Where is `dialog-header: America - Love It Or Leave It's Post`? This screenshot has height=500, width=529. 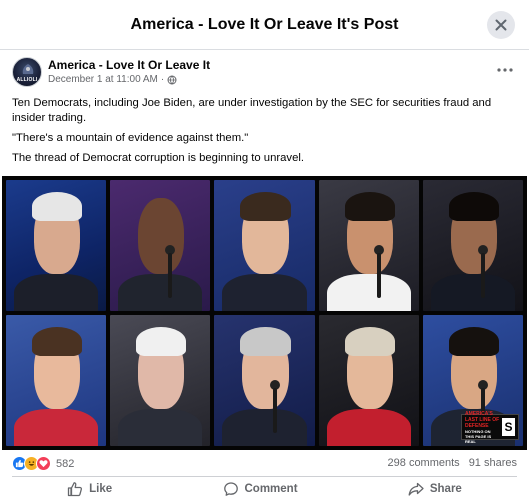
dialog-header: America - Love It Or Leave It's Post is located at coordinates (264, 25).